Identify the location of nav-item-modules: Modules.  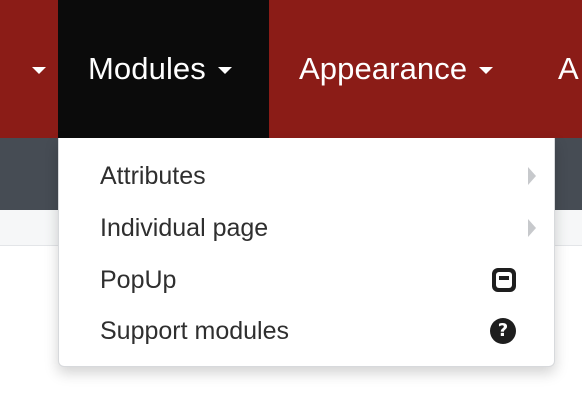
(163, 69).